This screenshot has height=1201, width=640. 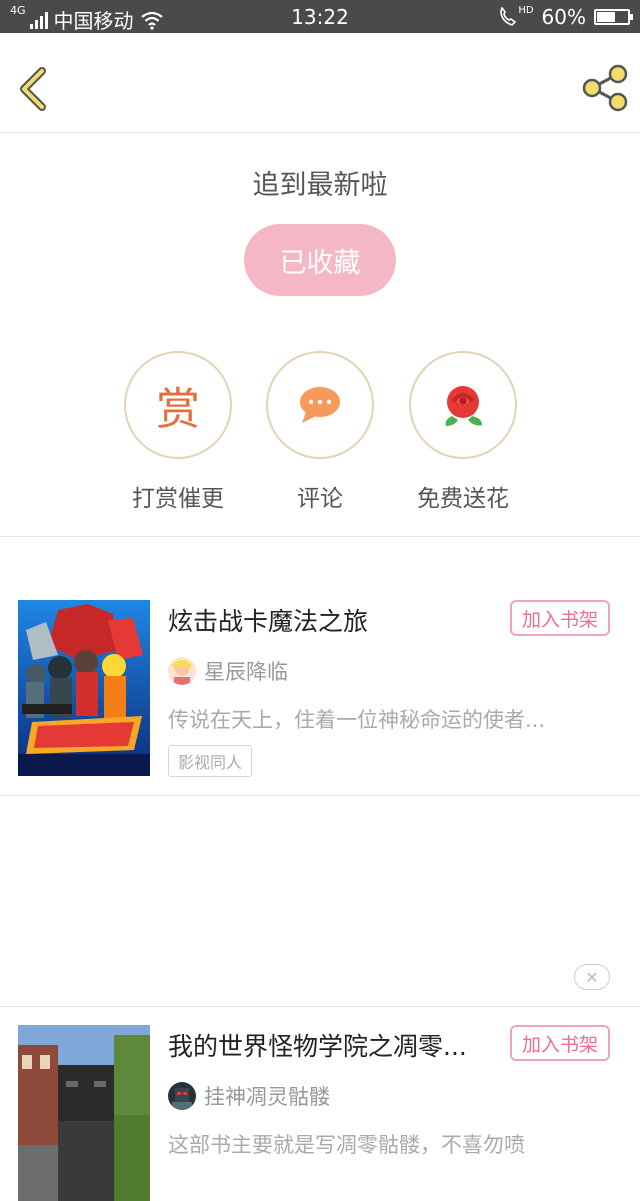 I want to click on book-description: 这部书主要就是写凋零骷髅，不喜勿喷, so click(x=346, y=1145).